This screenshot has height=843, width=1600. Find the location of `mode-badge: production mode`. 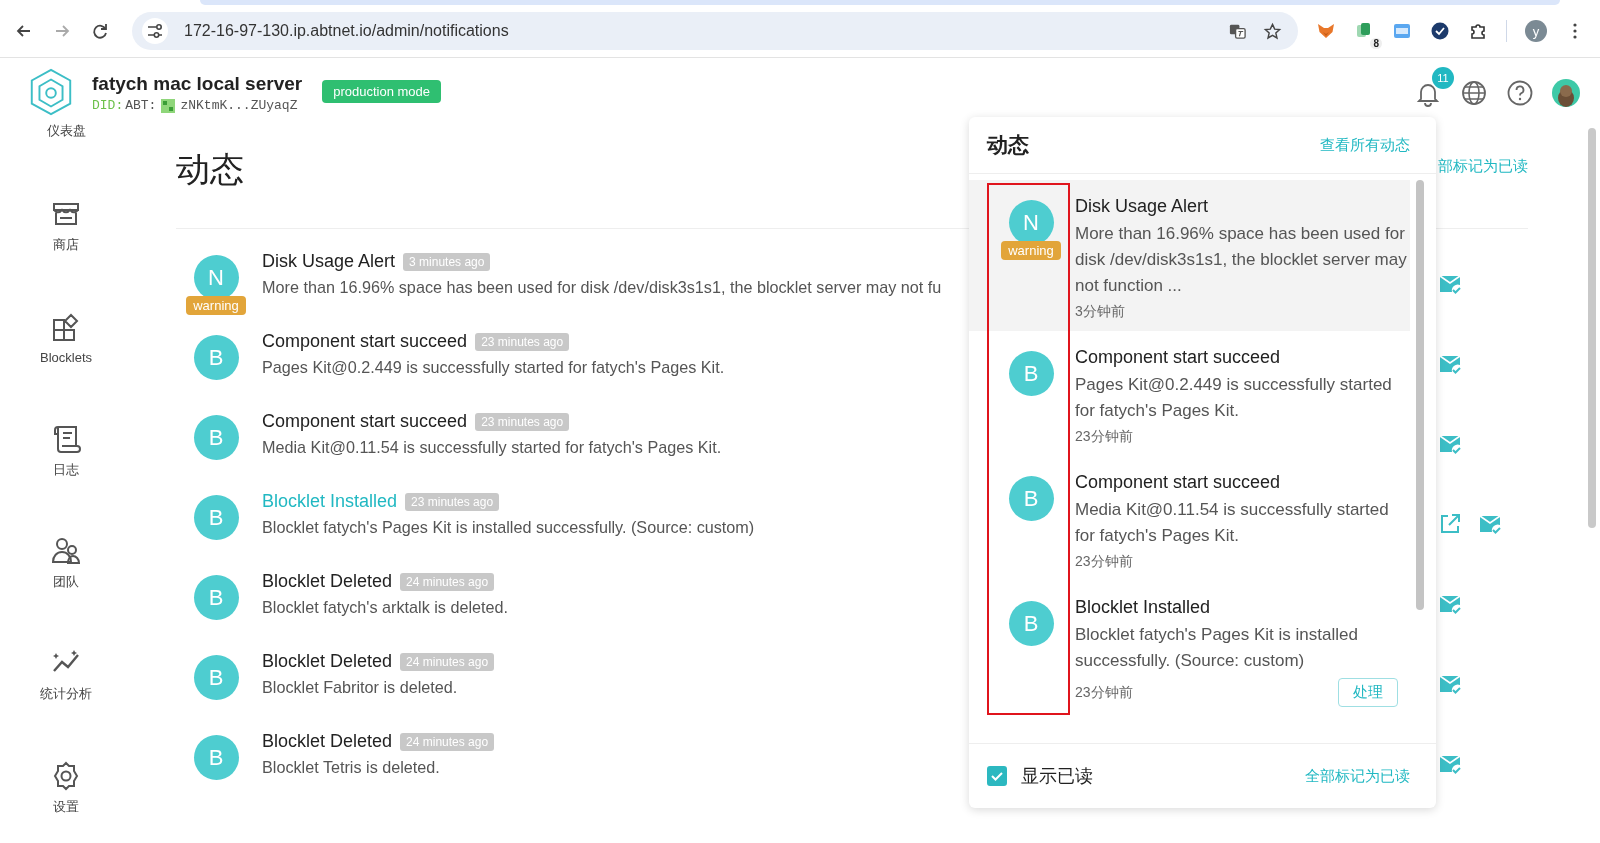

mode-badge: production mode is located at coordinates (382, 91).